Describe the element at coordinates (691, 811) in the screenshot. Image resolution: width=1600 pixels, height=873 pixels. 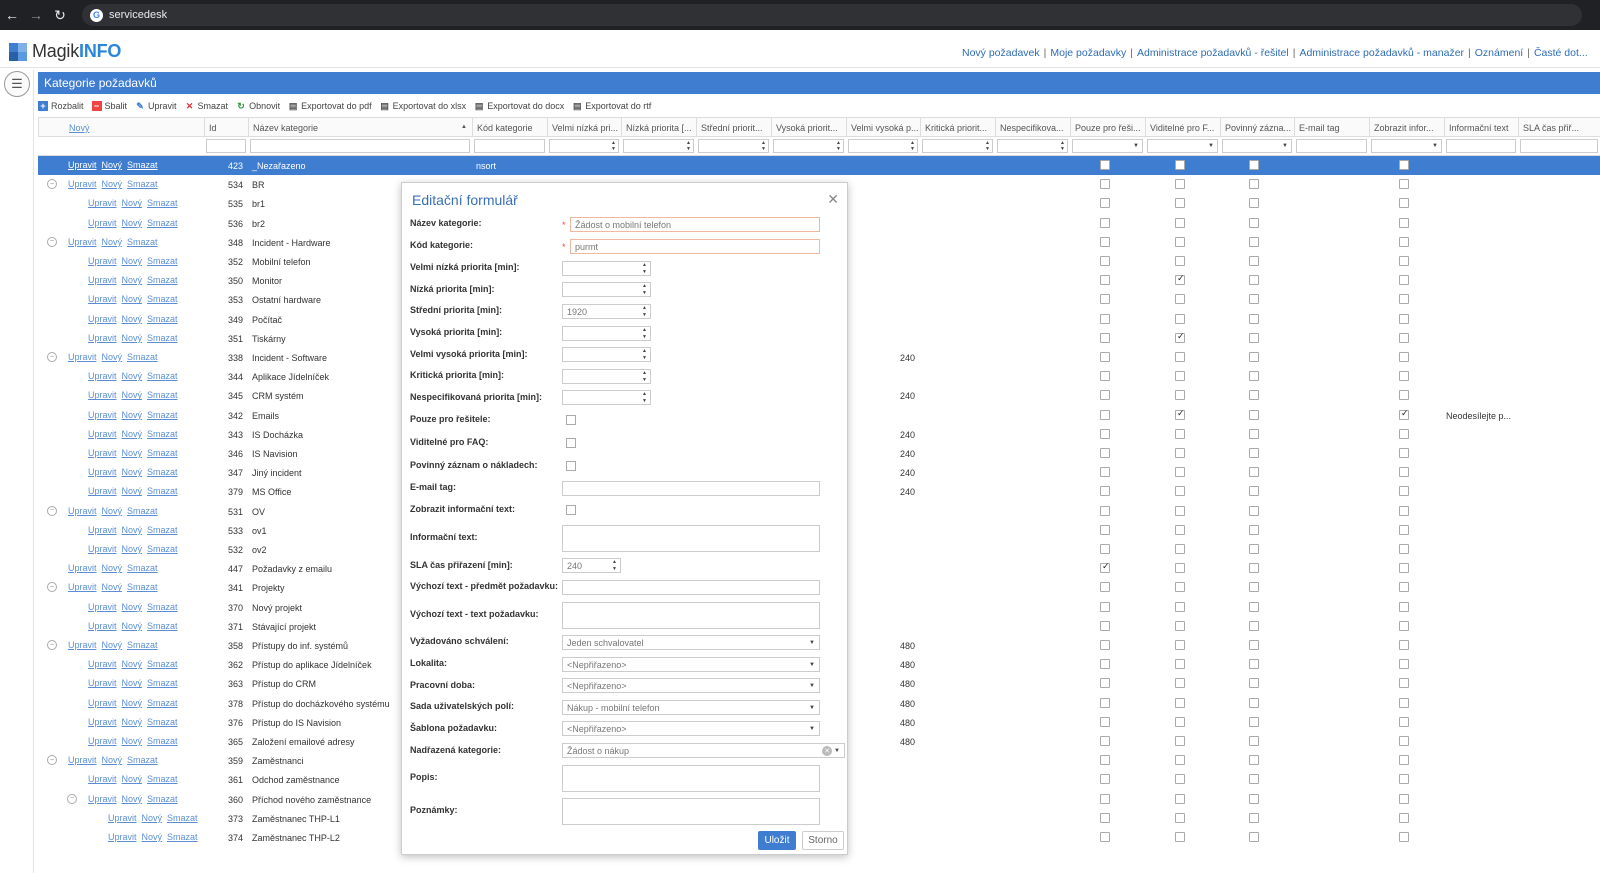
I see `notes-area` at that location.